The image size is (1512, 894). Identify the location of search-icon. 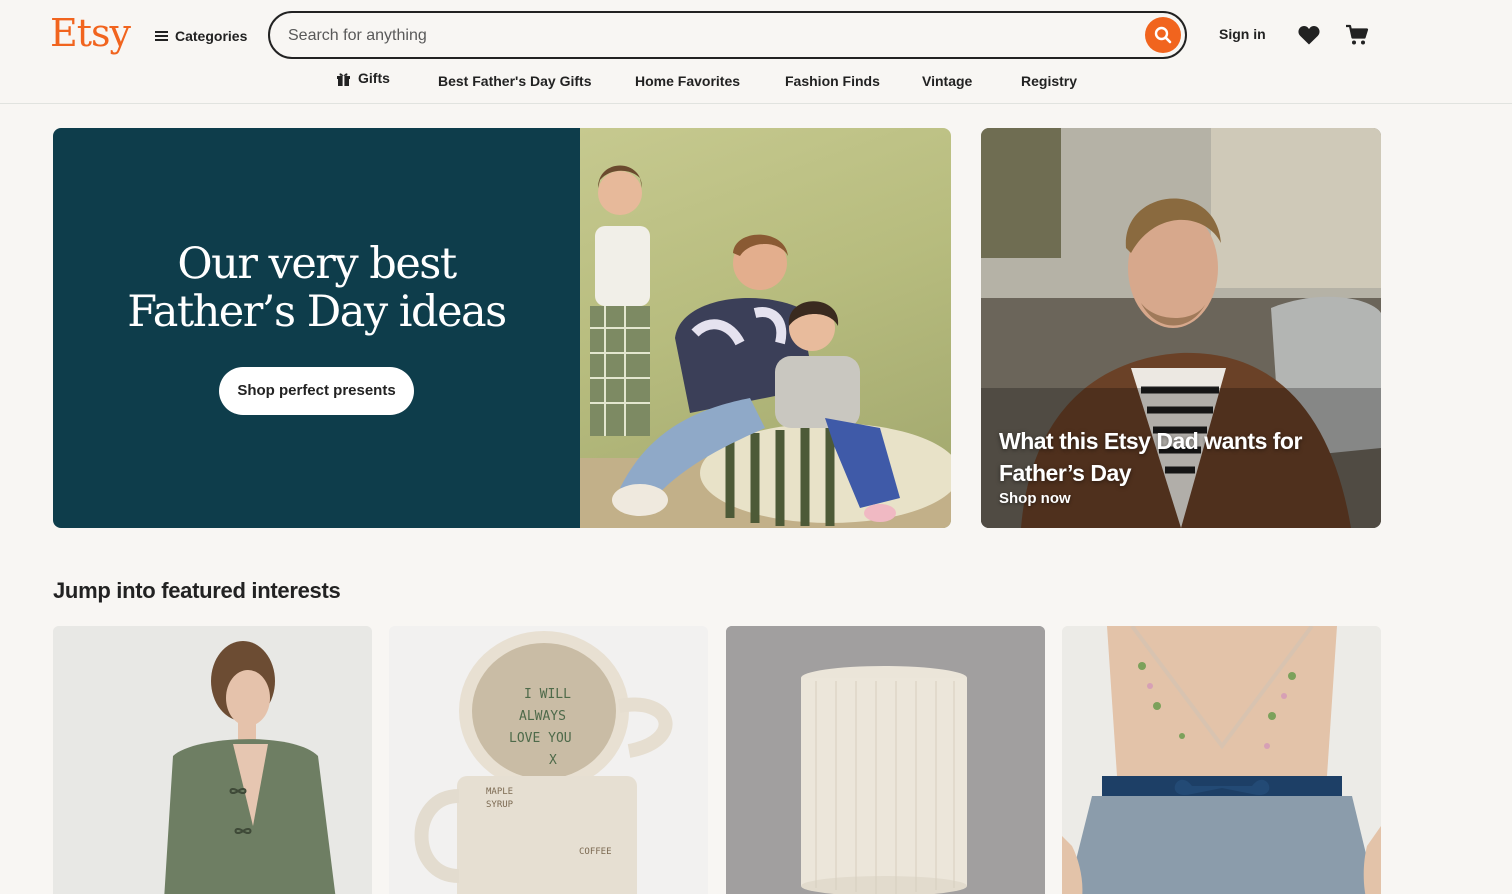
(1163, 35).